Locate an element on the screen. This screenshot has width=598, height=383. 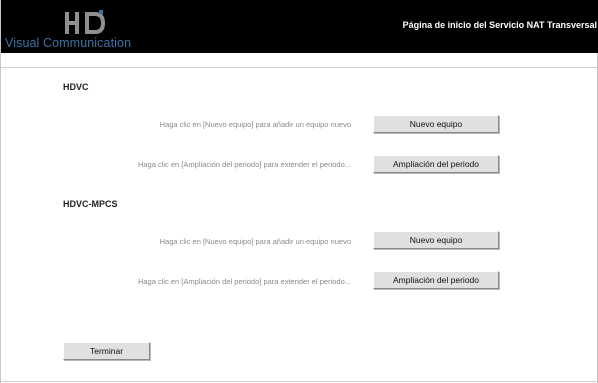
extend-period-button-hdvc: Ampliación del periodo is located at coordinates (436, 164).